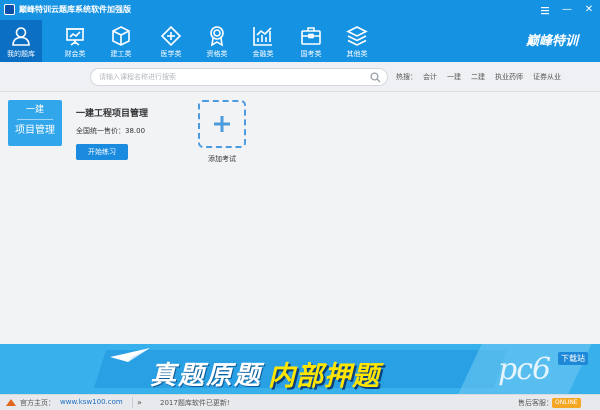 The width and height of the screenshot is (600, 410). I want to click on briefcase-icon, so click(311, 36).